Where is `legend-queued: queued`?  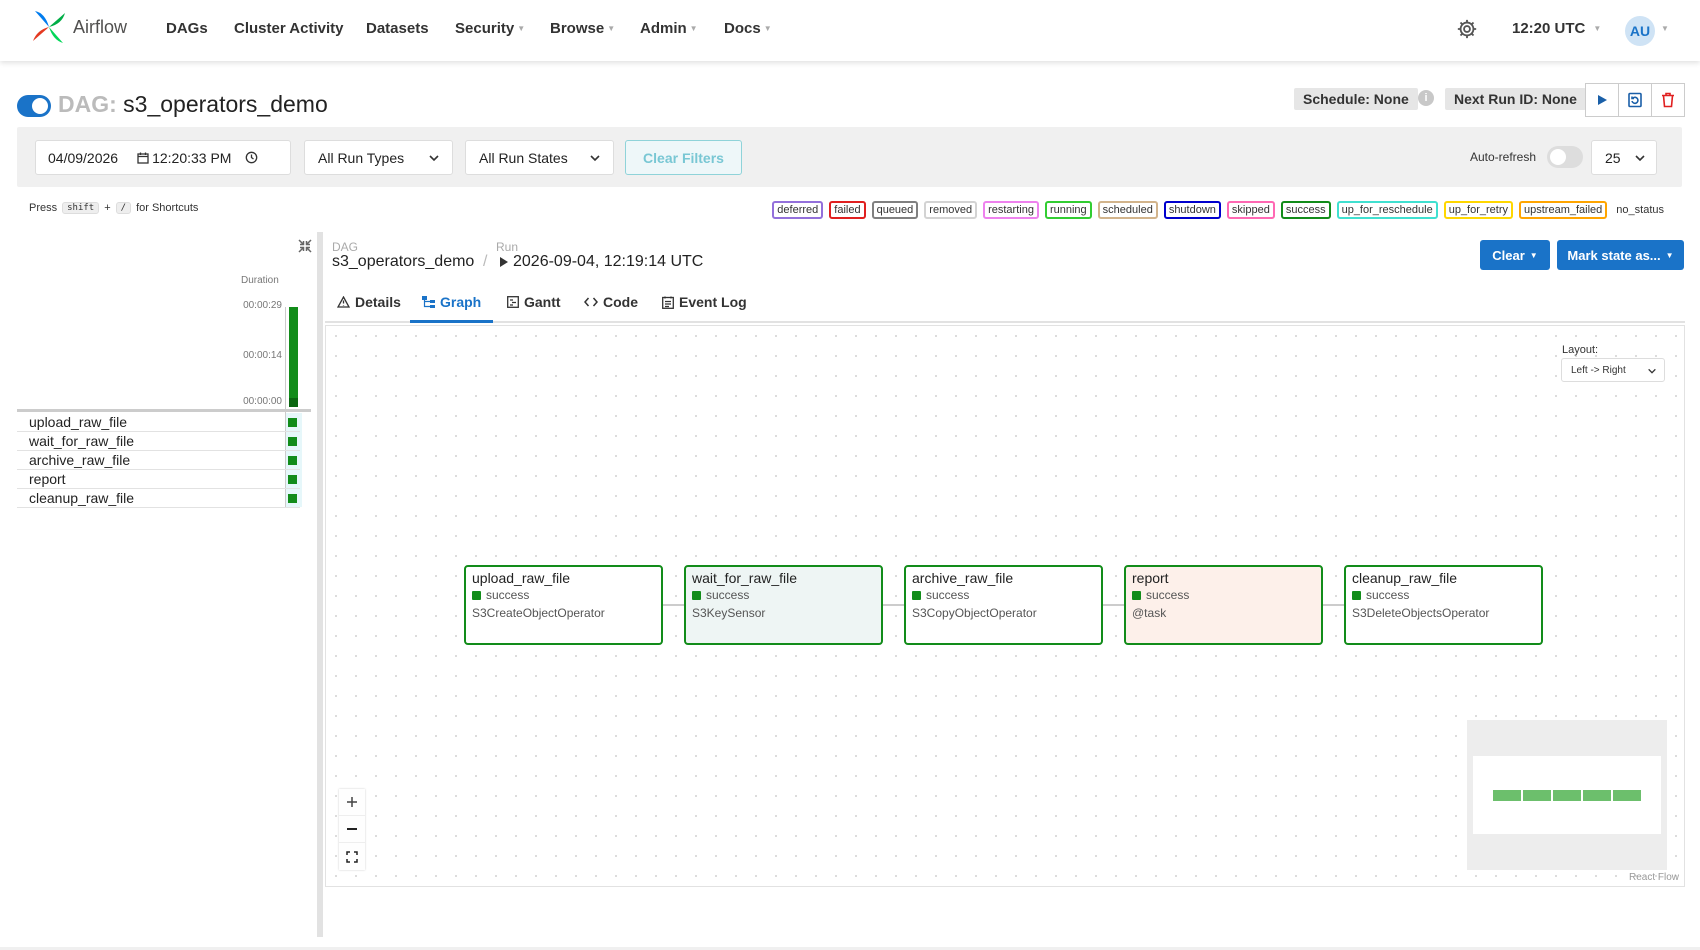
legend-queued: queued is located at coordinates (895, 210).